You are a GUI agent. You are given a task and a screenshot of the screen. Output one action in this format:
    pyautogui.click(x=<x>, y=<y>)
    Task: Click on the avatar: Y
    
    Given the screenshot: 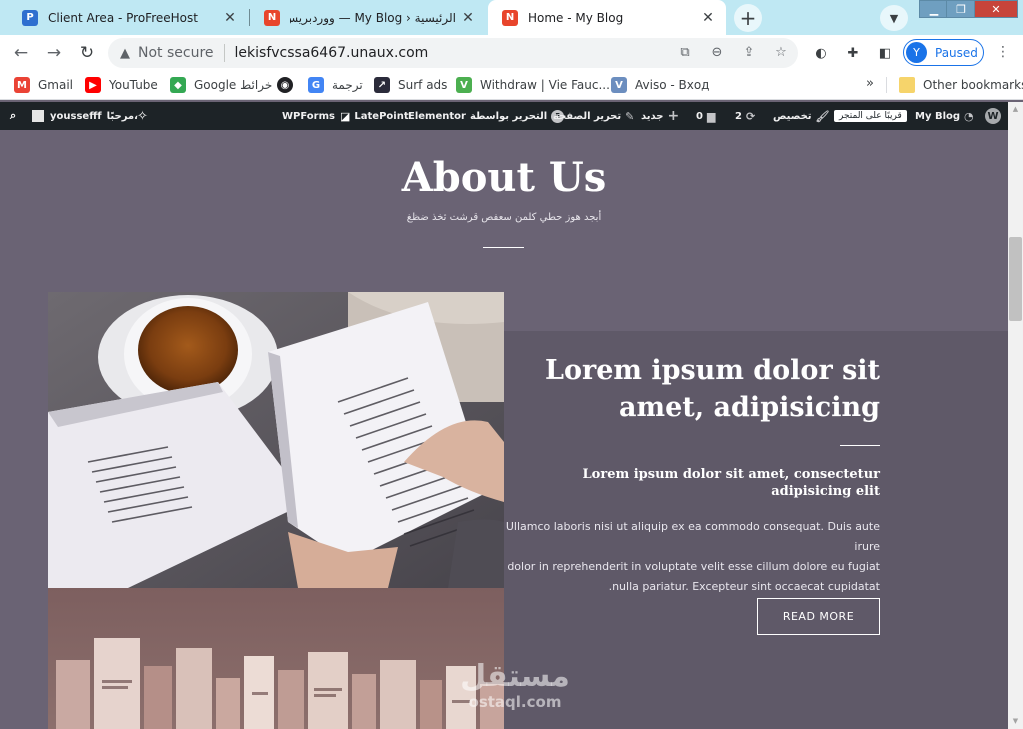 What is the action you would take?
    pyautogui.click(x=916, y=52)
    